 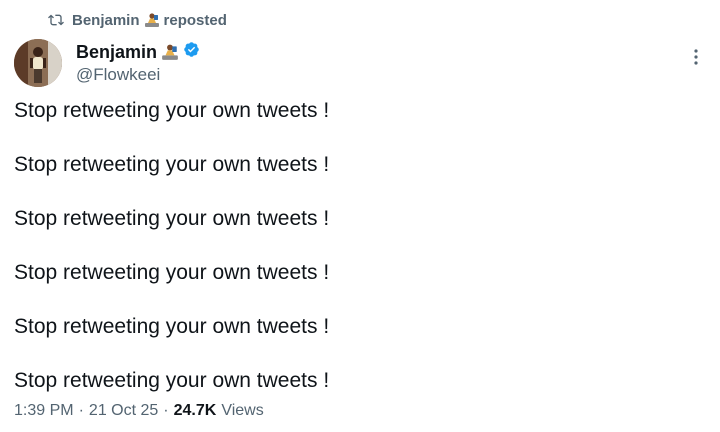 I want to click on more-options-icon, so click(x=696, y=59).